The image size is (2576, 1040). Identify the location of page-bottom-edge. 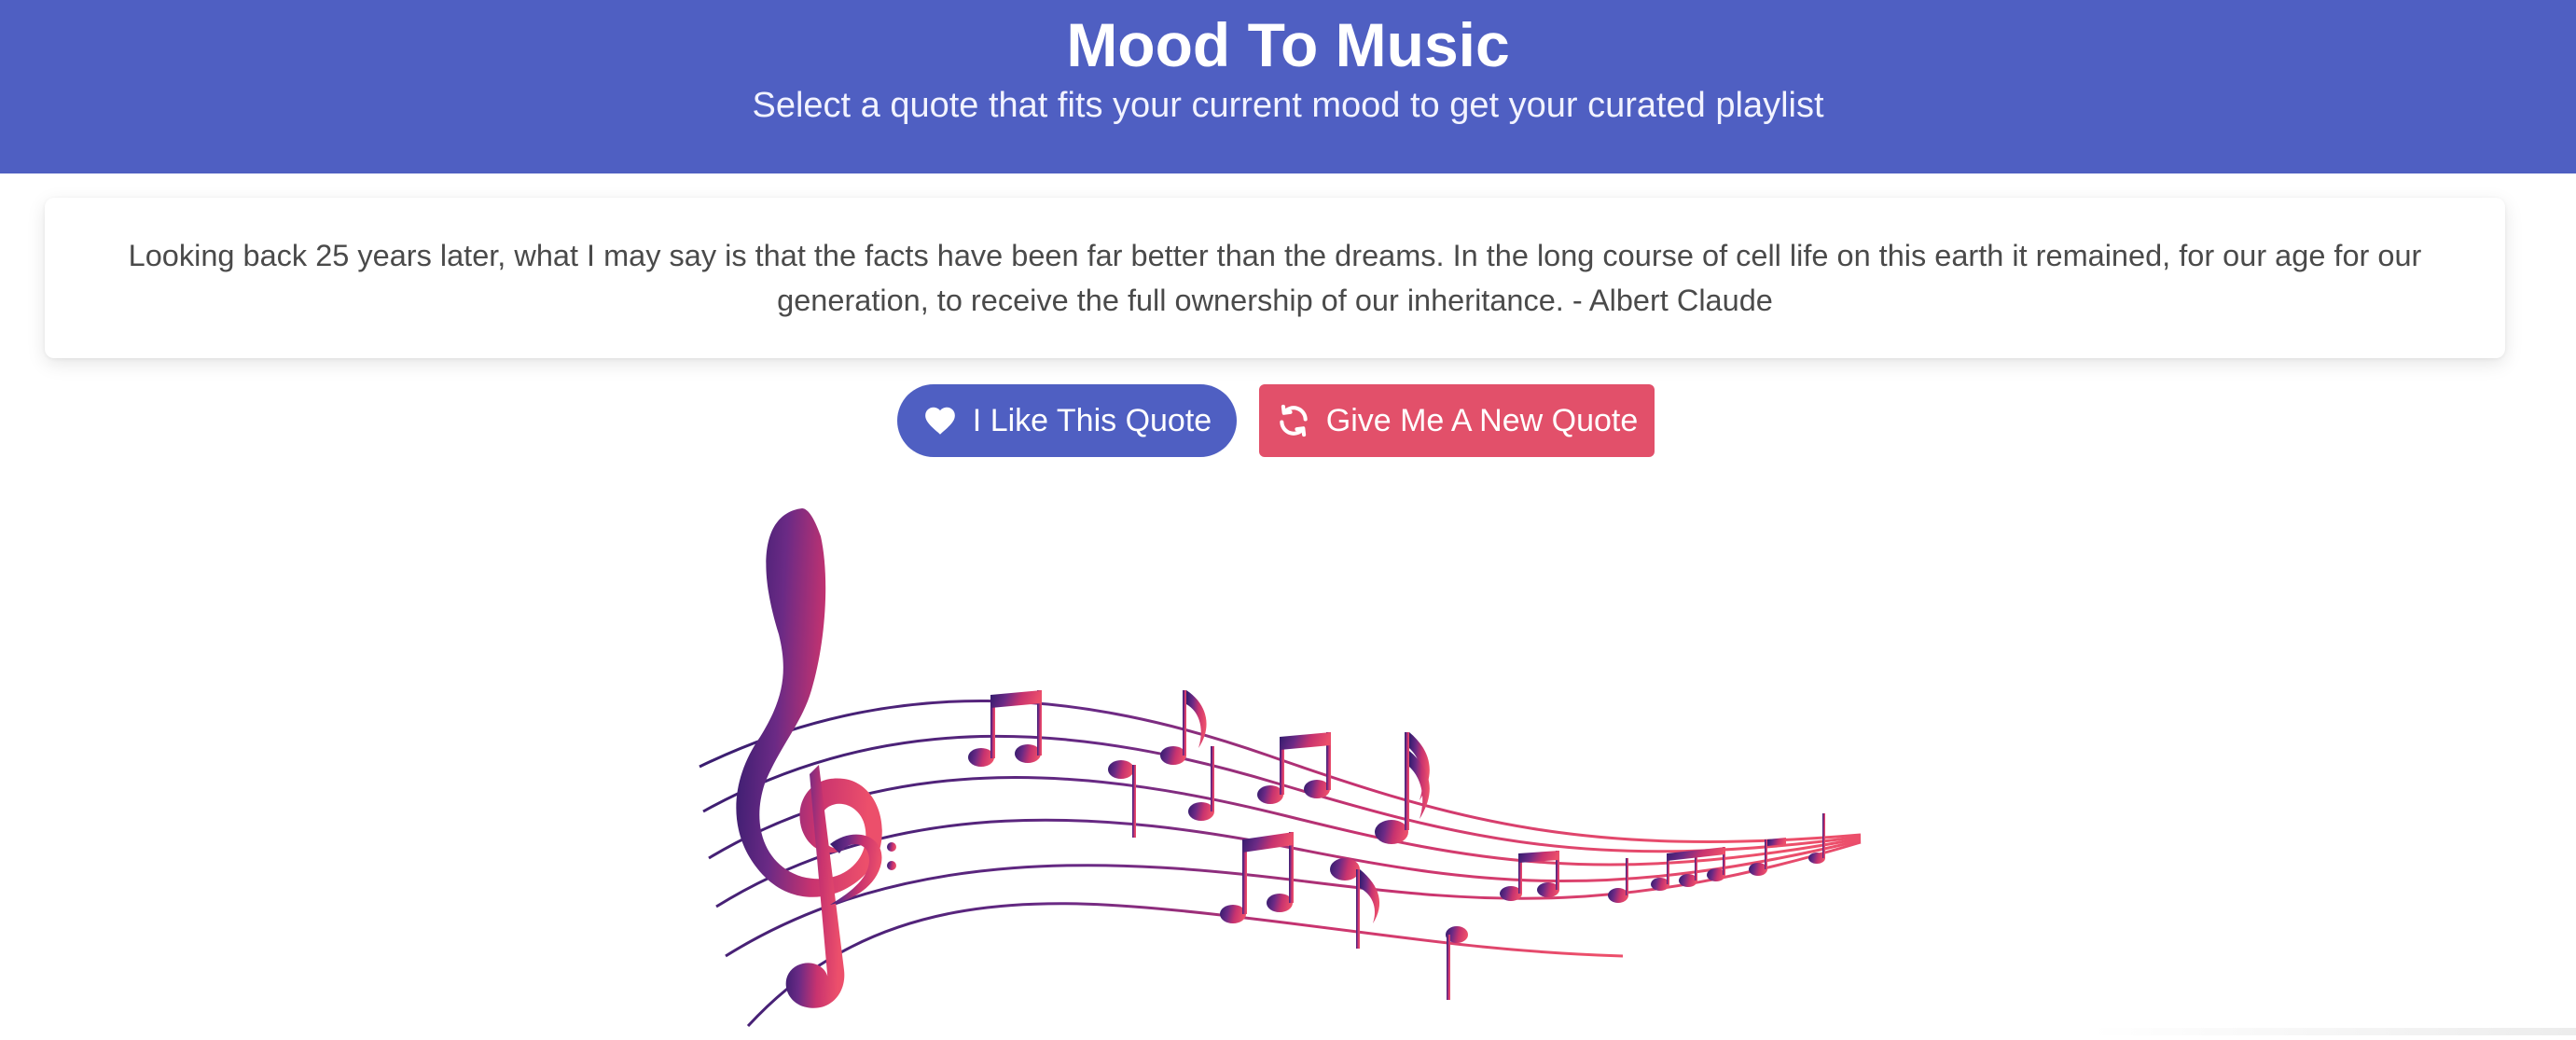
(2333, 1031).